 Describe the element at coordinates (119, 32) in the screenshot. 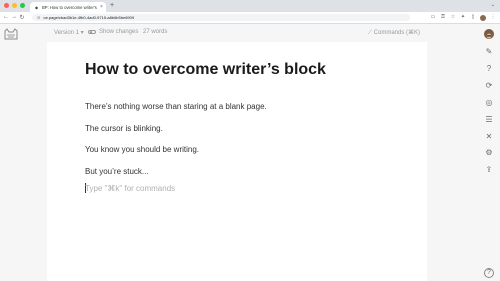

I see `show-changes-label: Show changes` at that location.